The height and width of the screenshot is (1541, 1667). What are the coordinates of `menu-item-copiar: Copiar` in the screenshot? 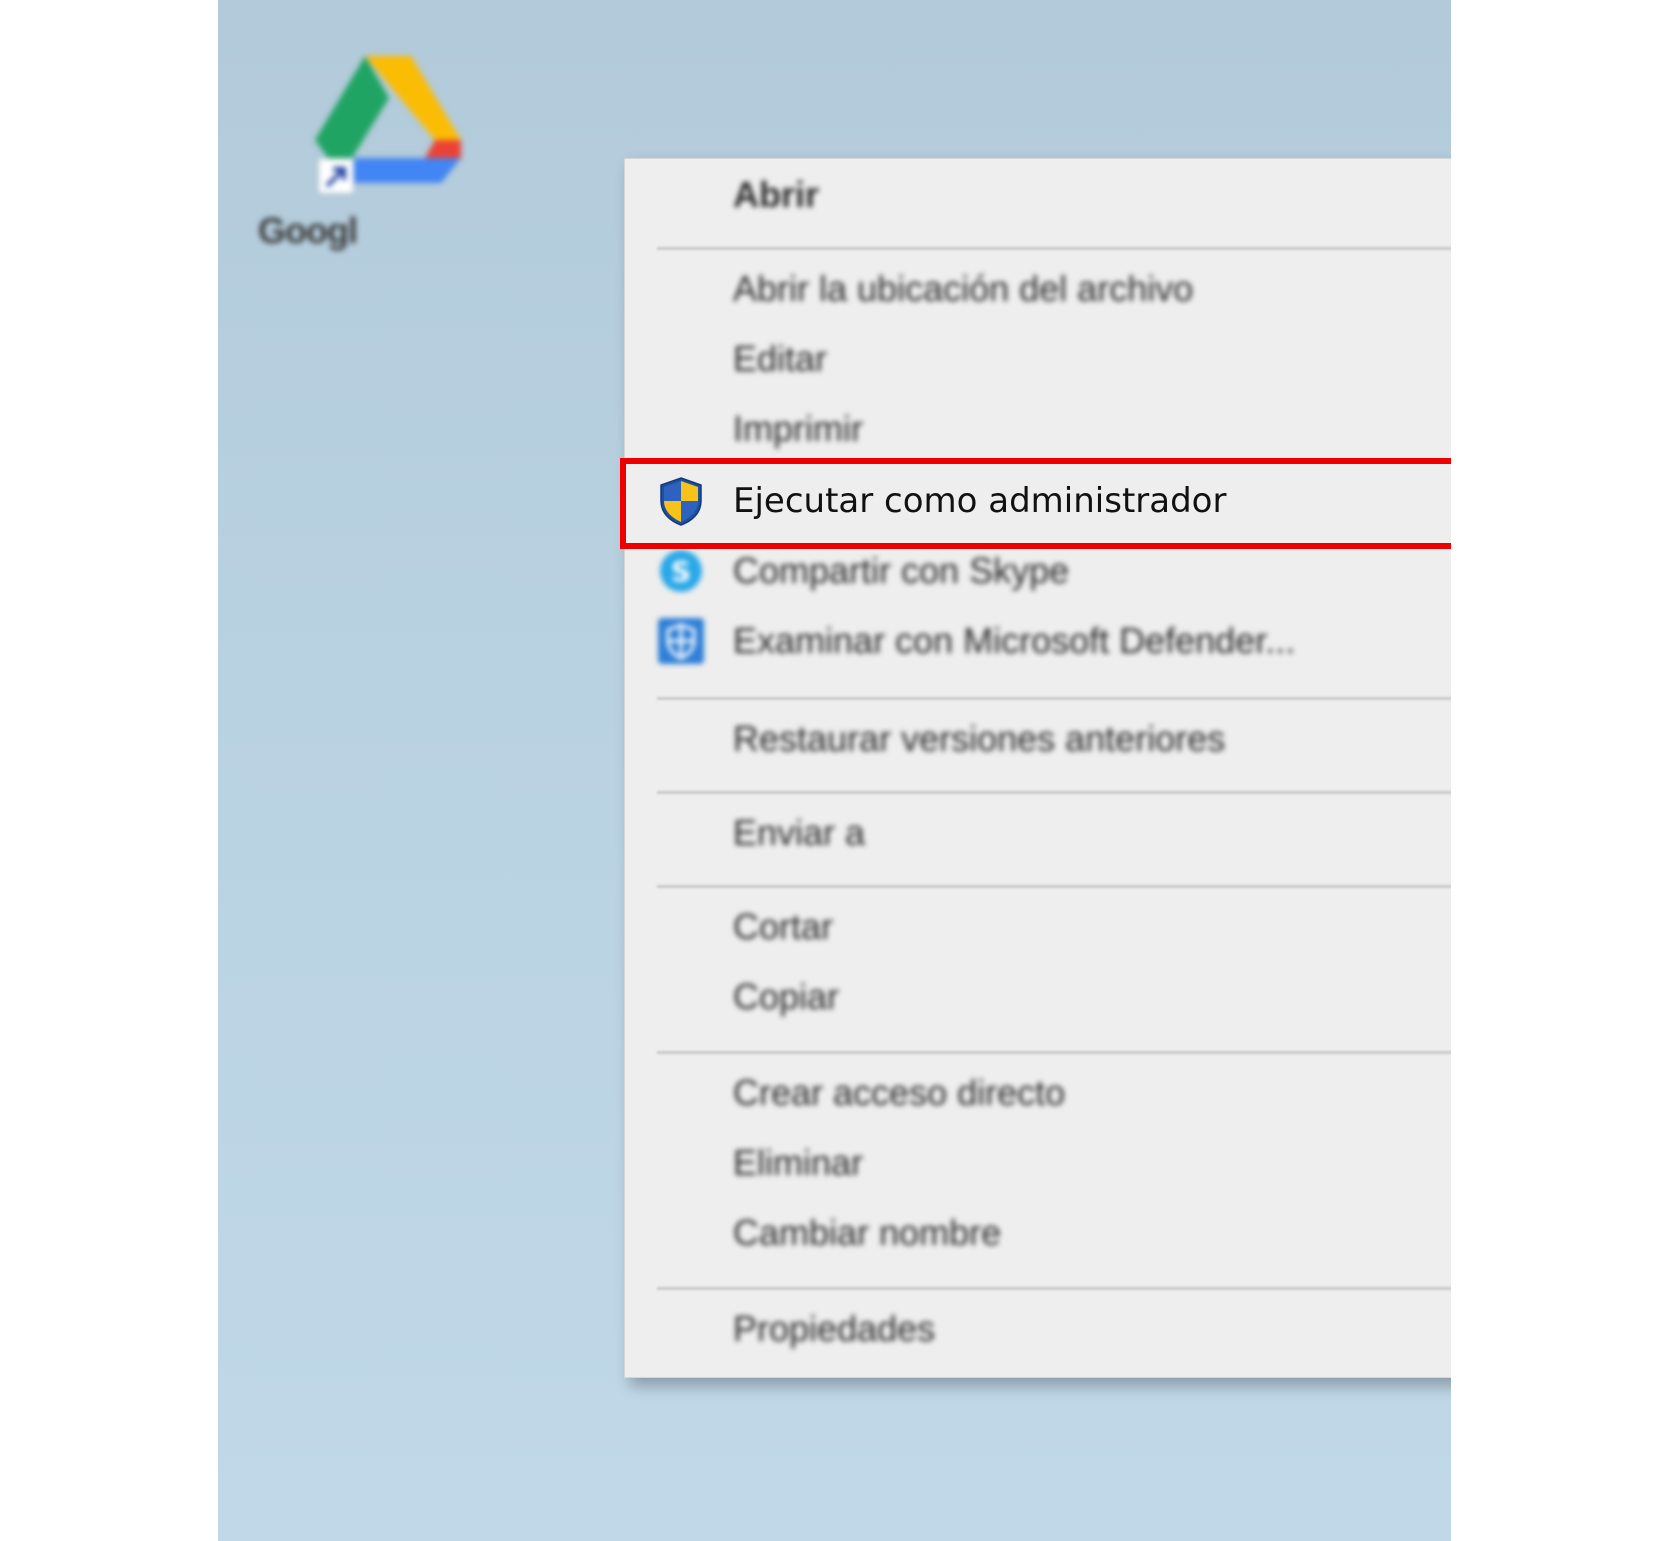 It's located at (1038, 997).